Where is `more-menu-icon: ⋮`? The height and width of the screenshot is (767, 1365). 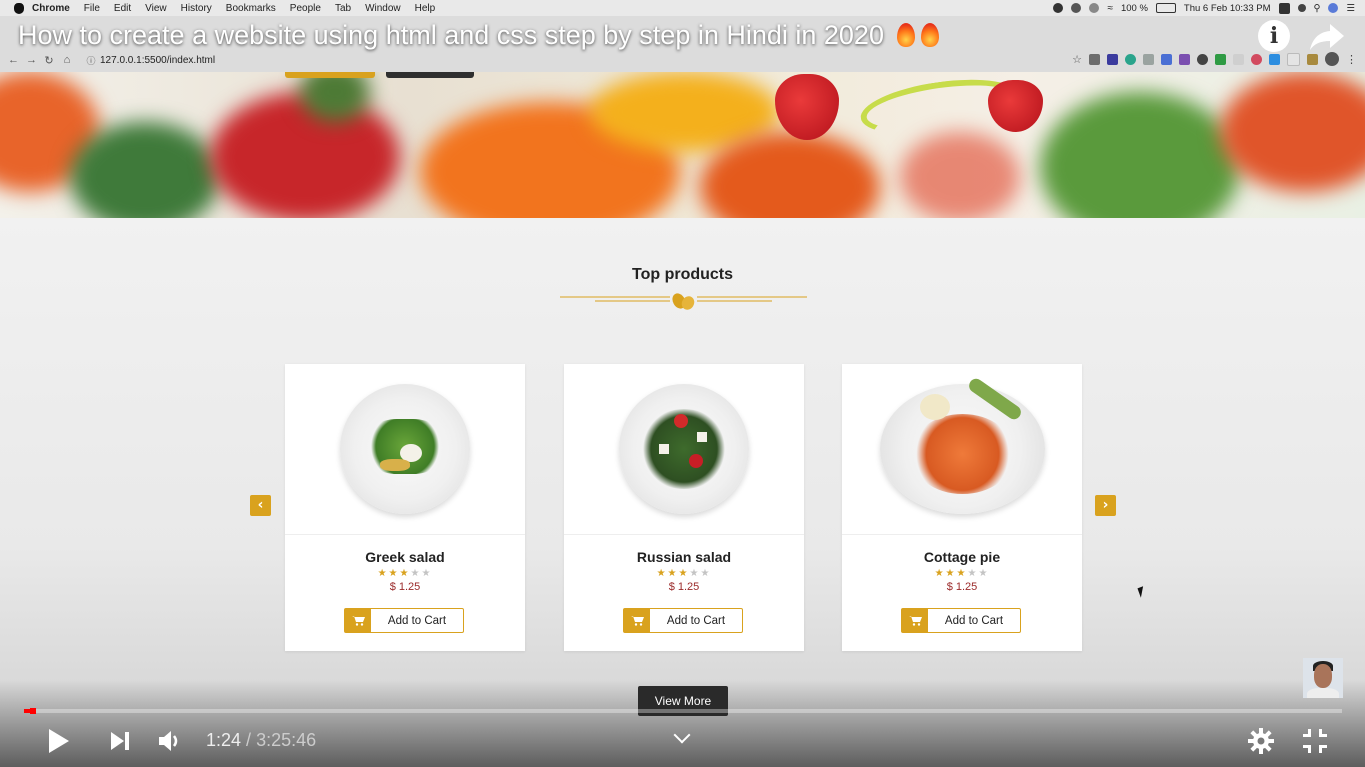 more-menu-icon: ⋮ is located at coordinates (1351, 59).